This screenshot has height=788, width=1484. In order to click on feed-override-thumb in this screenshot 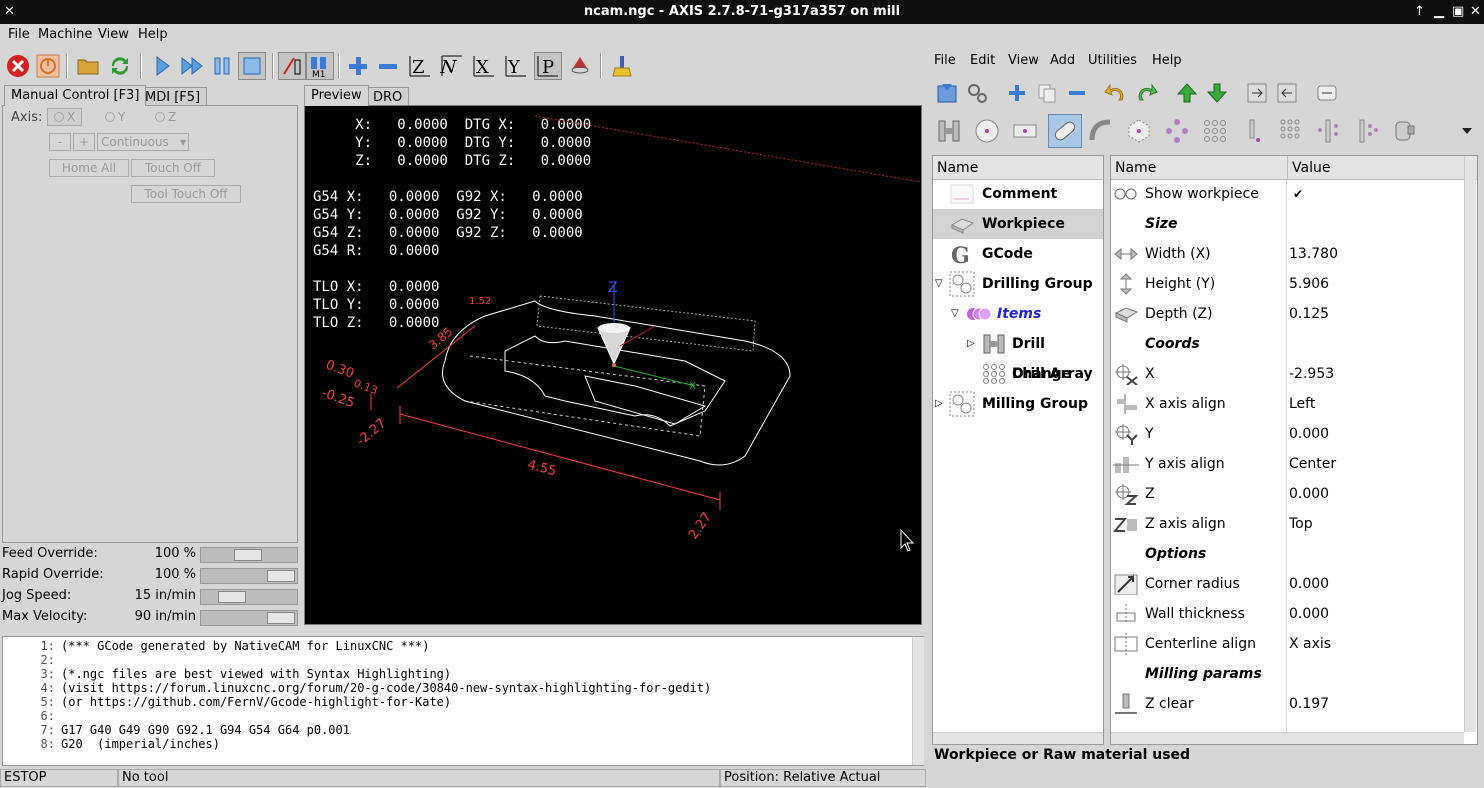, I will do `click(248, 555)`.